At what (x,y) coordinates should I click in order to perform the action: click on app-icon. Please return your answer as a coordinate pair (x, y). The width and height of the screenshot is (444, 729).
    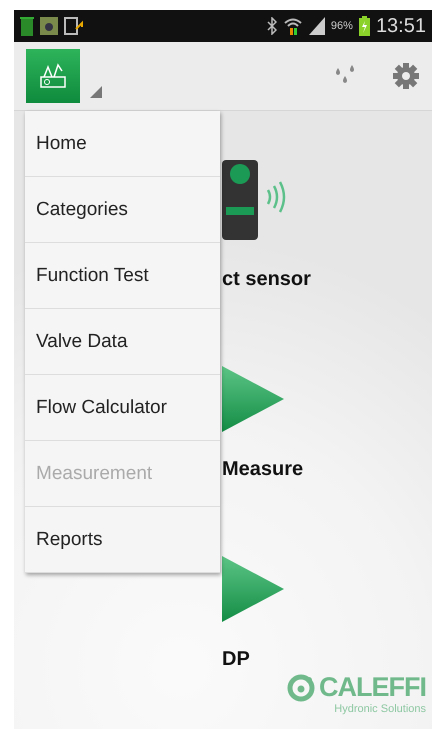
    Looking at the image, I should click on (53, 76).